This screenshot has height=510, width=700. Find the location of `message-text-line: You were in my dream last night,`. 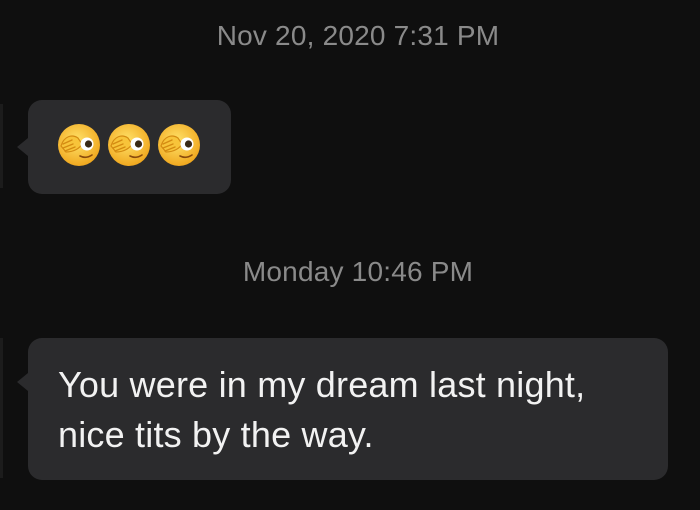

message-text-line: You were in my dream last night, is located at coordinates (322, 384).